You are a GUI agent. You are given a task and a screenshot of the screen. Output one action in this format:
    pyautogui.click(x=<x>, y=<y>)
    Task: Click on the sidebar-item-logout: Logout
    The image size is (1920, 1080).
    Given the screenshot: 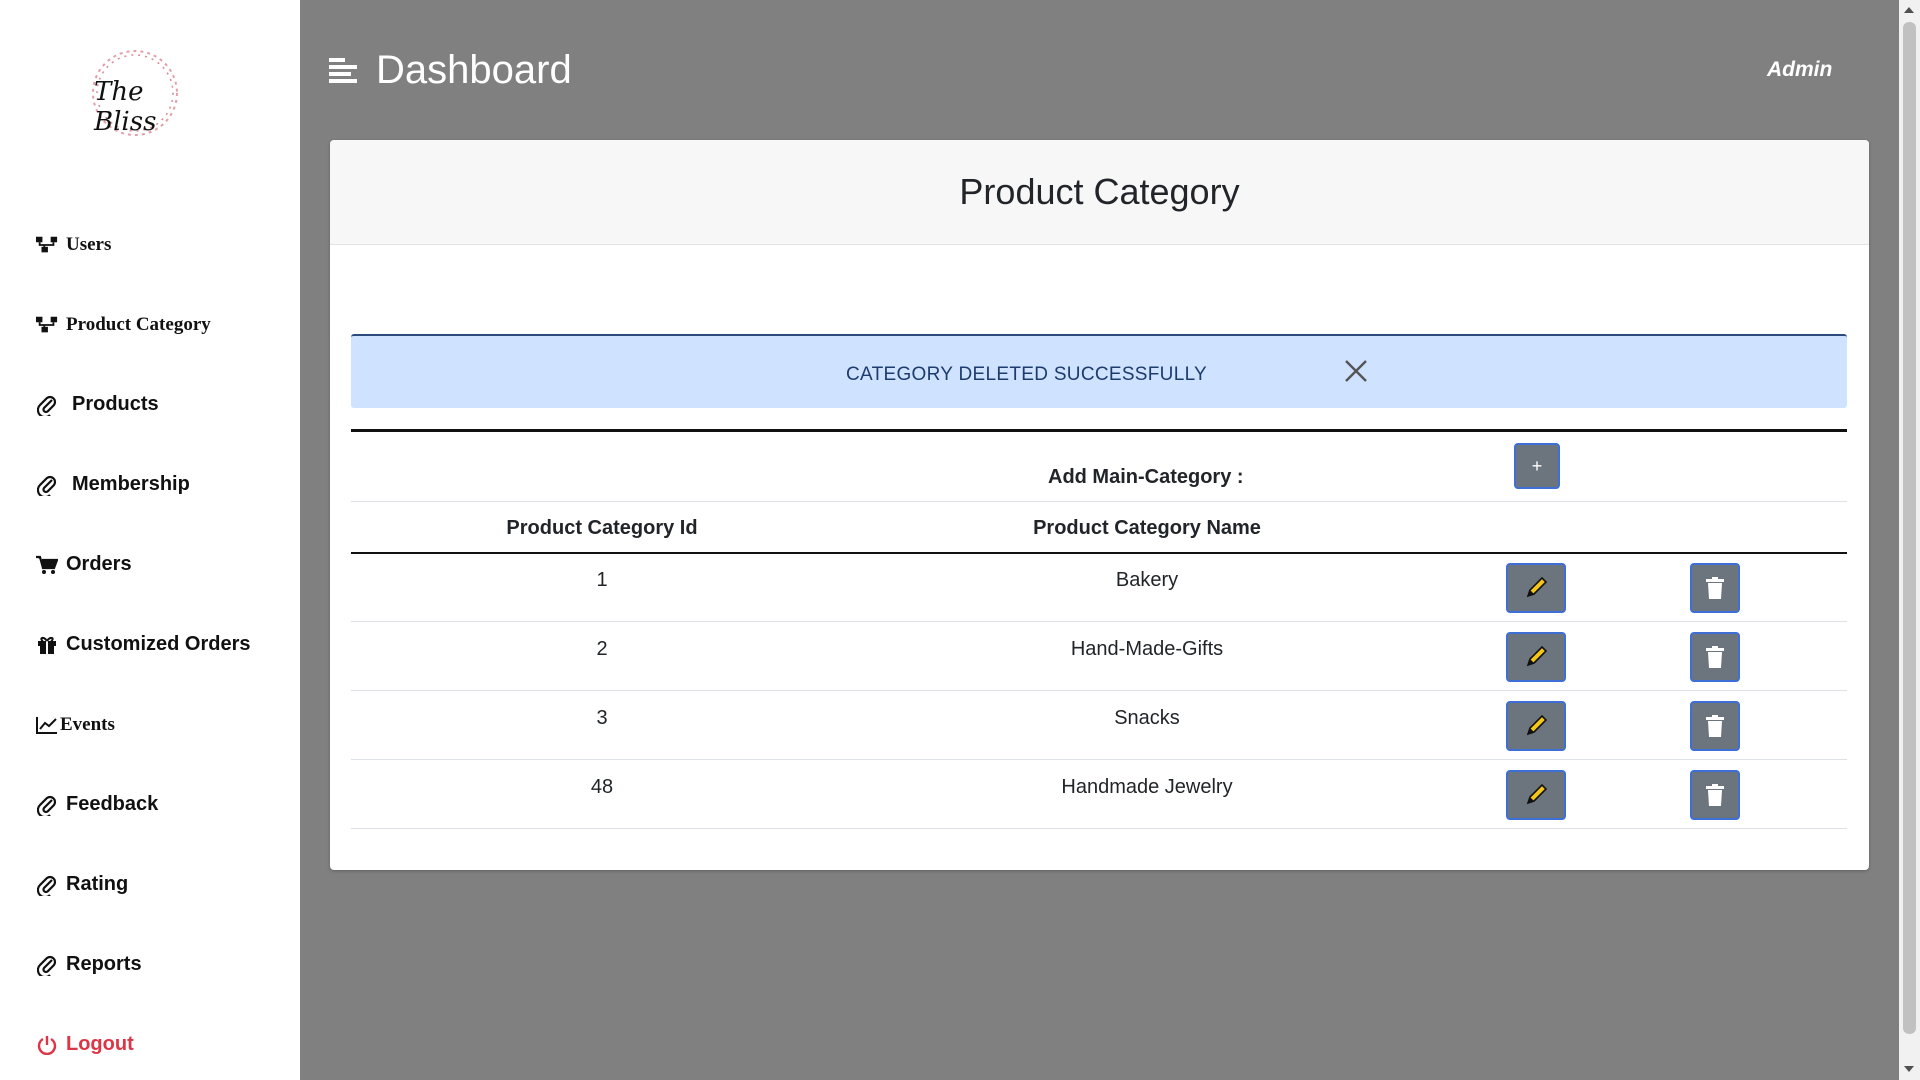 What is the action you would take?
    pyautogui.click(x=85, y=1044)
    